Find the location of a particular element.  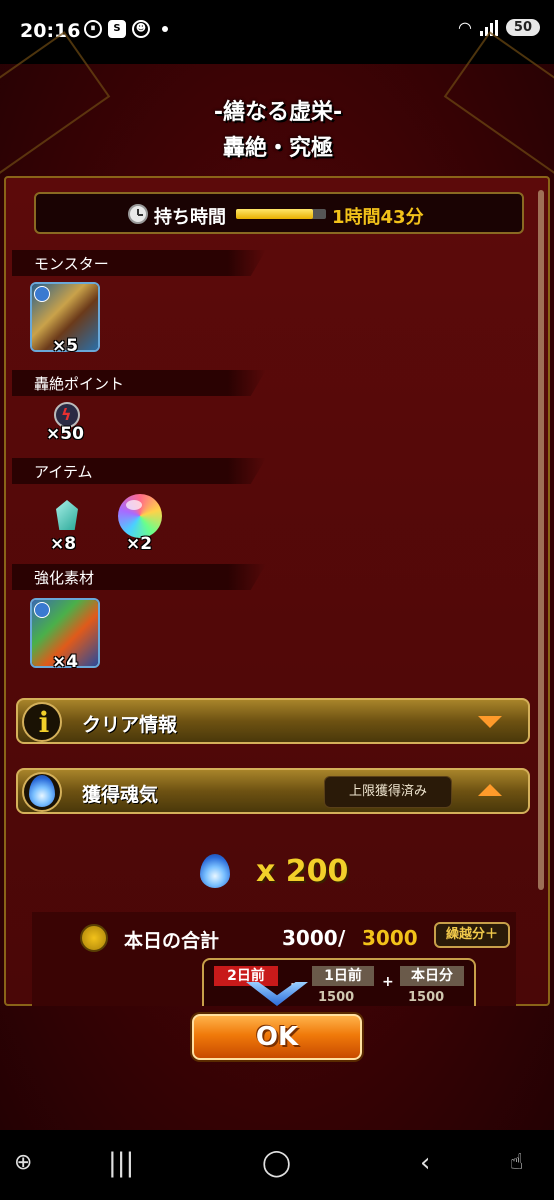

monster-count: ×5 is located at coordinates (65, 346).